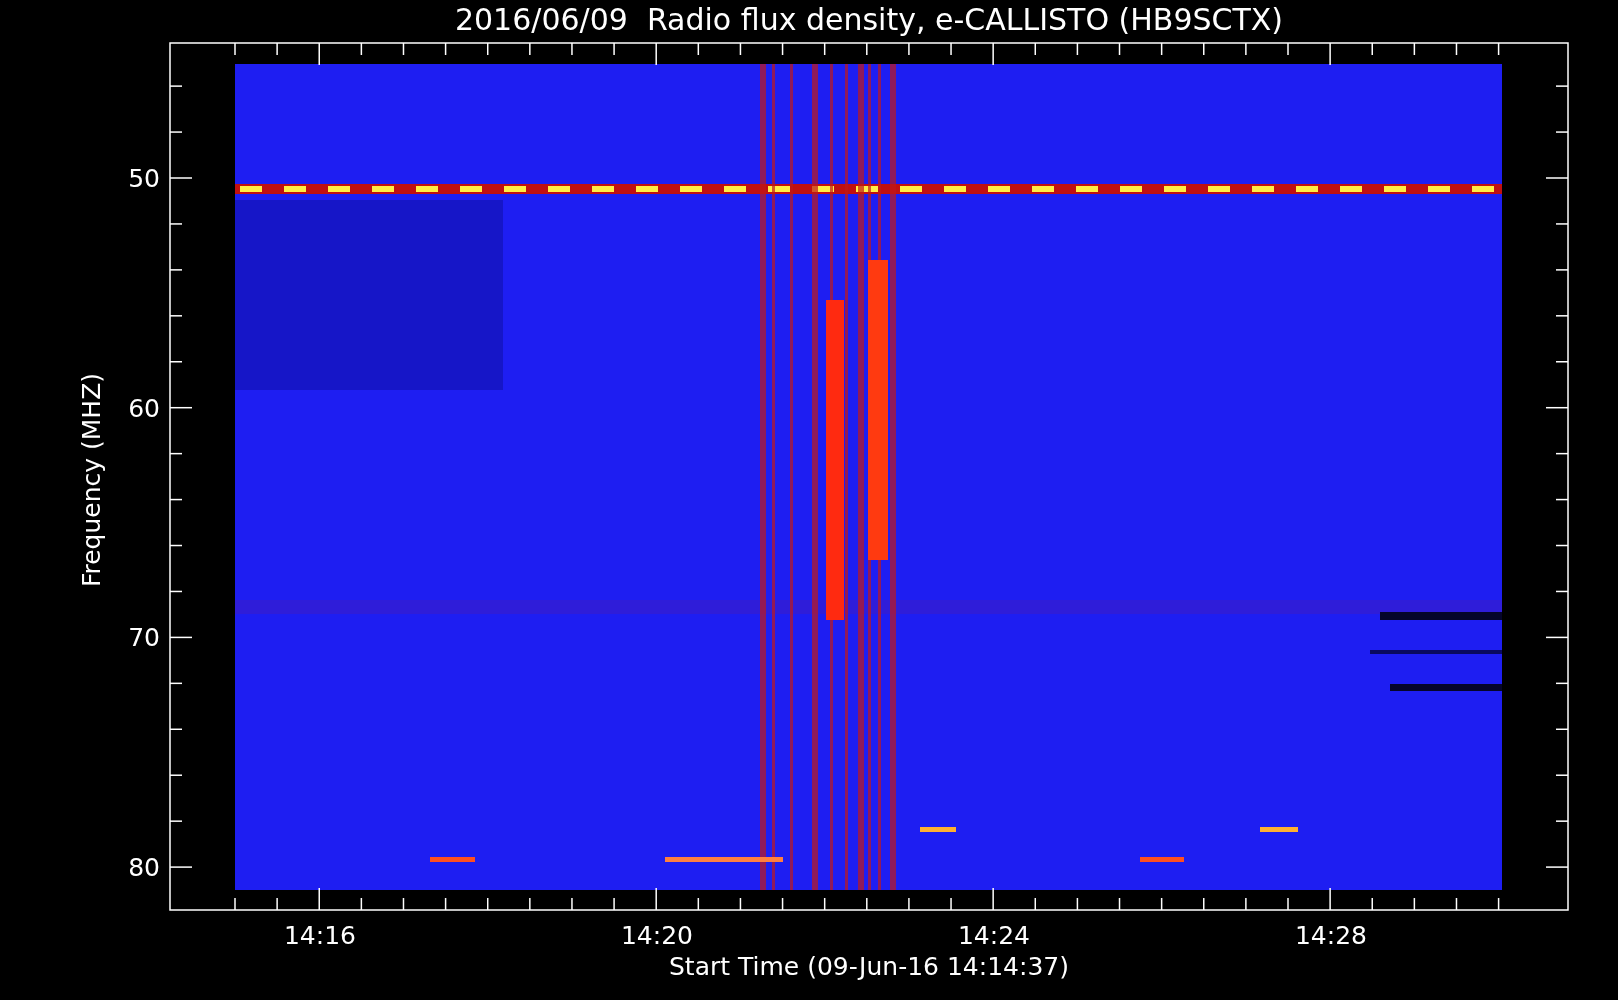 Image resolution: width=1618 pixels, height=1000 pixels. I want to click on y-tick-label: 80, so click(144, 868).